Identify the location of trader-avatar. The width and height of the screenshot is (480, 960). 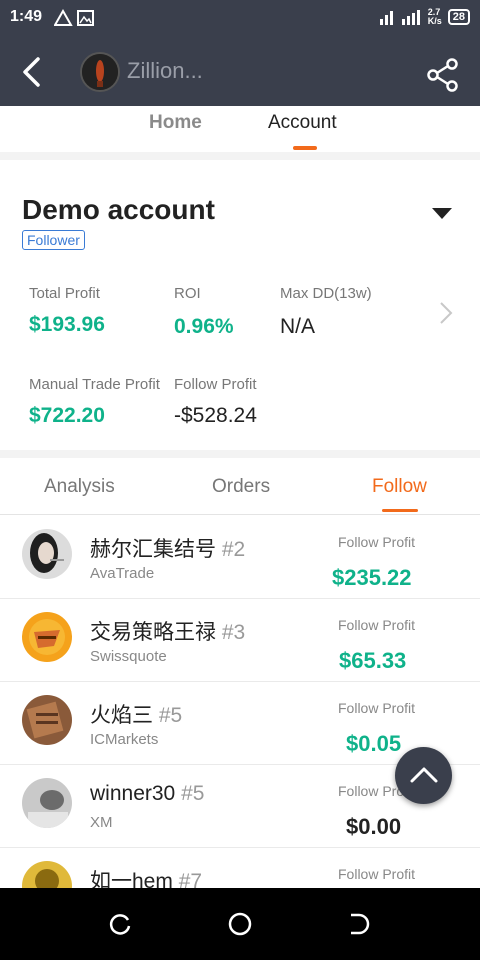
(100, 72).